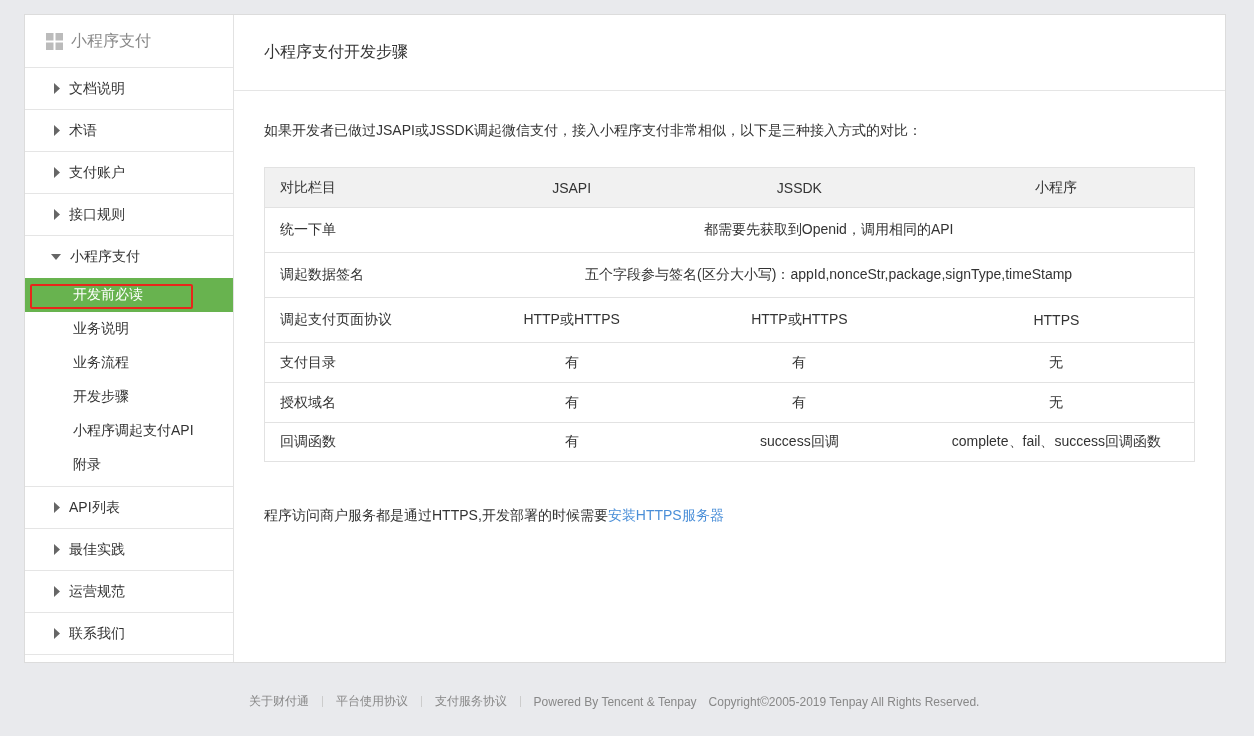 The image size is (1254, 736). What do you see at coordinates (800, 187) in the screenshot?
I see `column-header: JSSDK` at bounding box center [800, 187].